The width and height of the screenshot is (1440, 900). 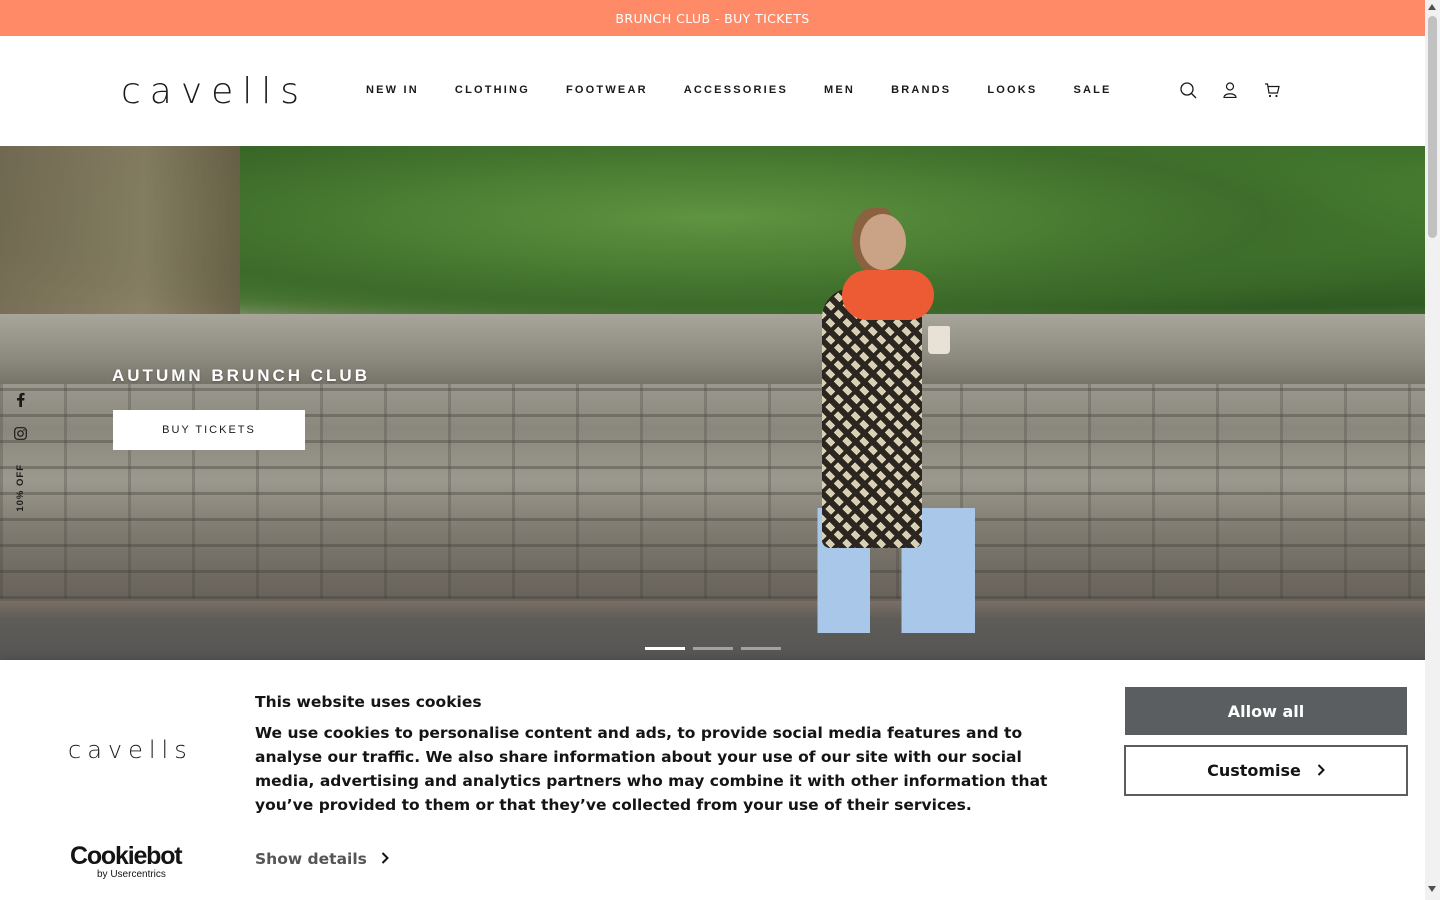 I want to click on show-details-label: Show details, so click(x=311, y=859).